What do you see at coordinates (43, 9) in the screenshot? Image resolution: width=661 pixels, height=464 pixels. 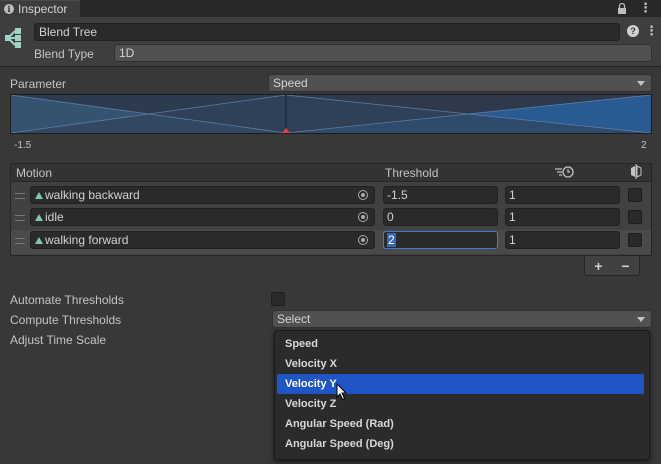 I see `tab-inspector-label: Inspector` at bounding box center [43, 9].